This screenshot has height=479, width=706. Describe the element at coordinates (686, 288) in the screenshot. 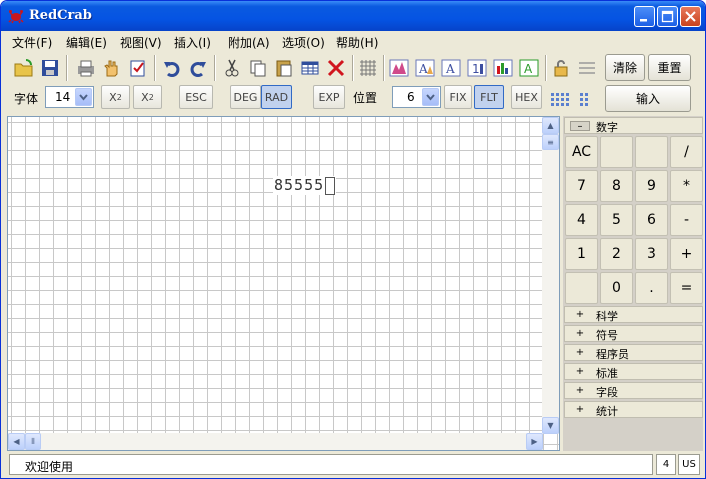

I see `equals-key: =` at that location.